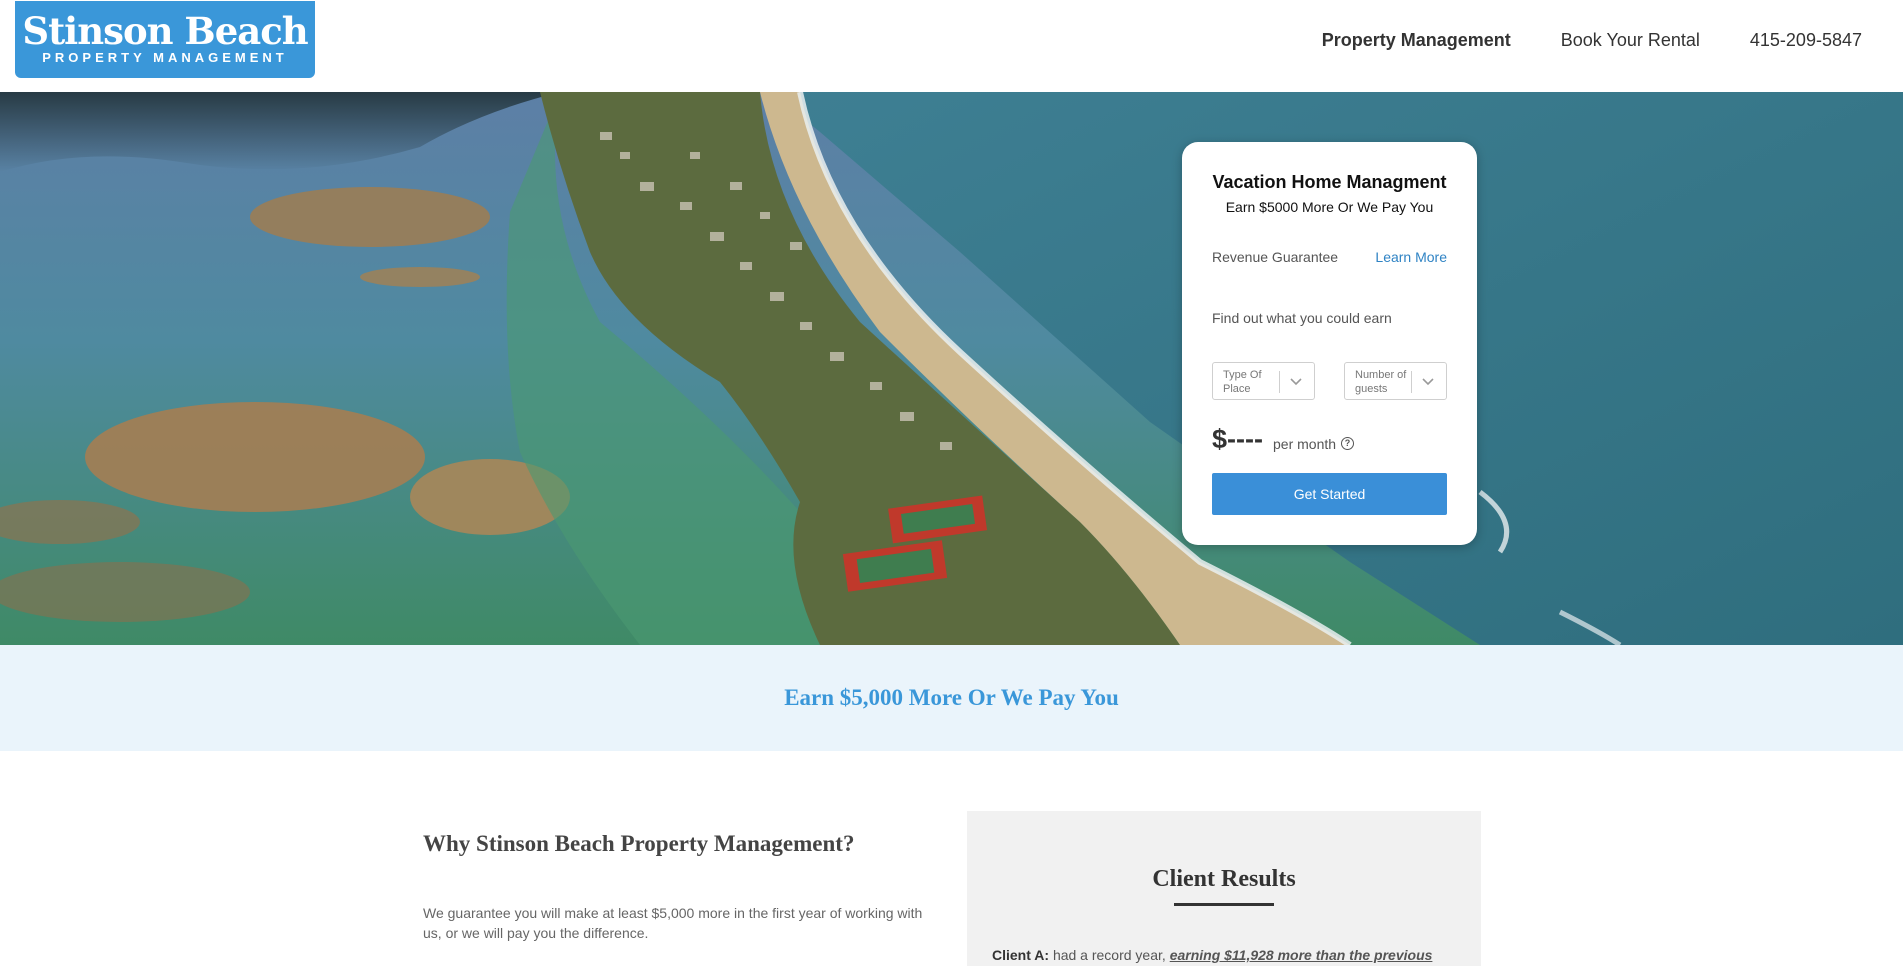  I want to click on nav-book-your-rental: Book Your Rental, so click(1630, 40).